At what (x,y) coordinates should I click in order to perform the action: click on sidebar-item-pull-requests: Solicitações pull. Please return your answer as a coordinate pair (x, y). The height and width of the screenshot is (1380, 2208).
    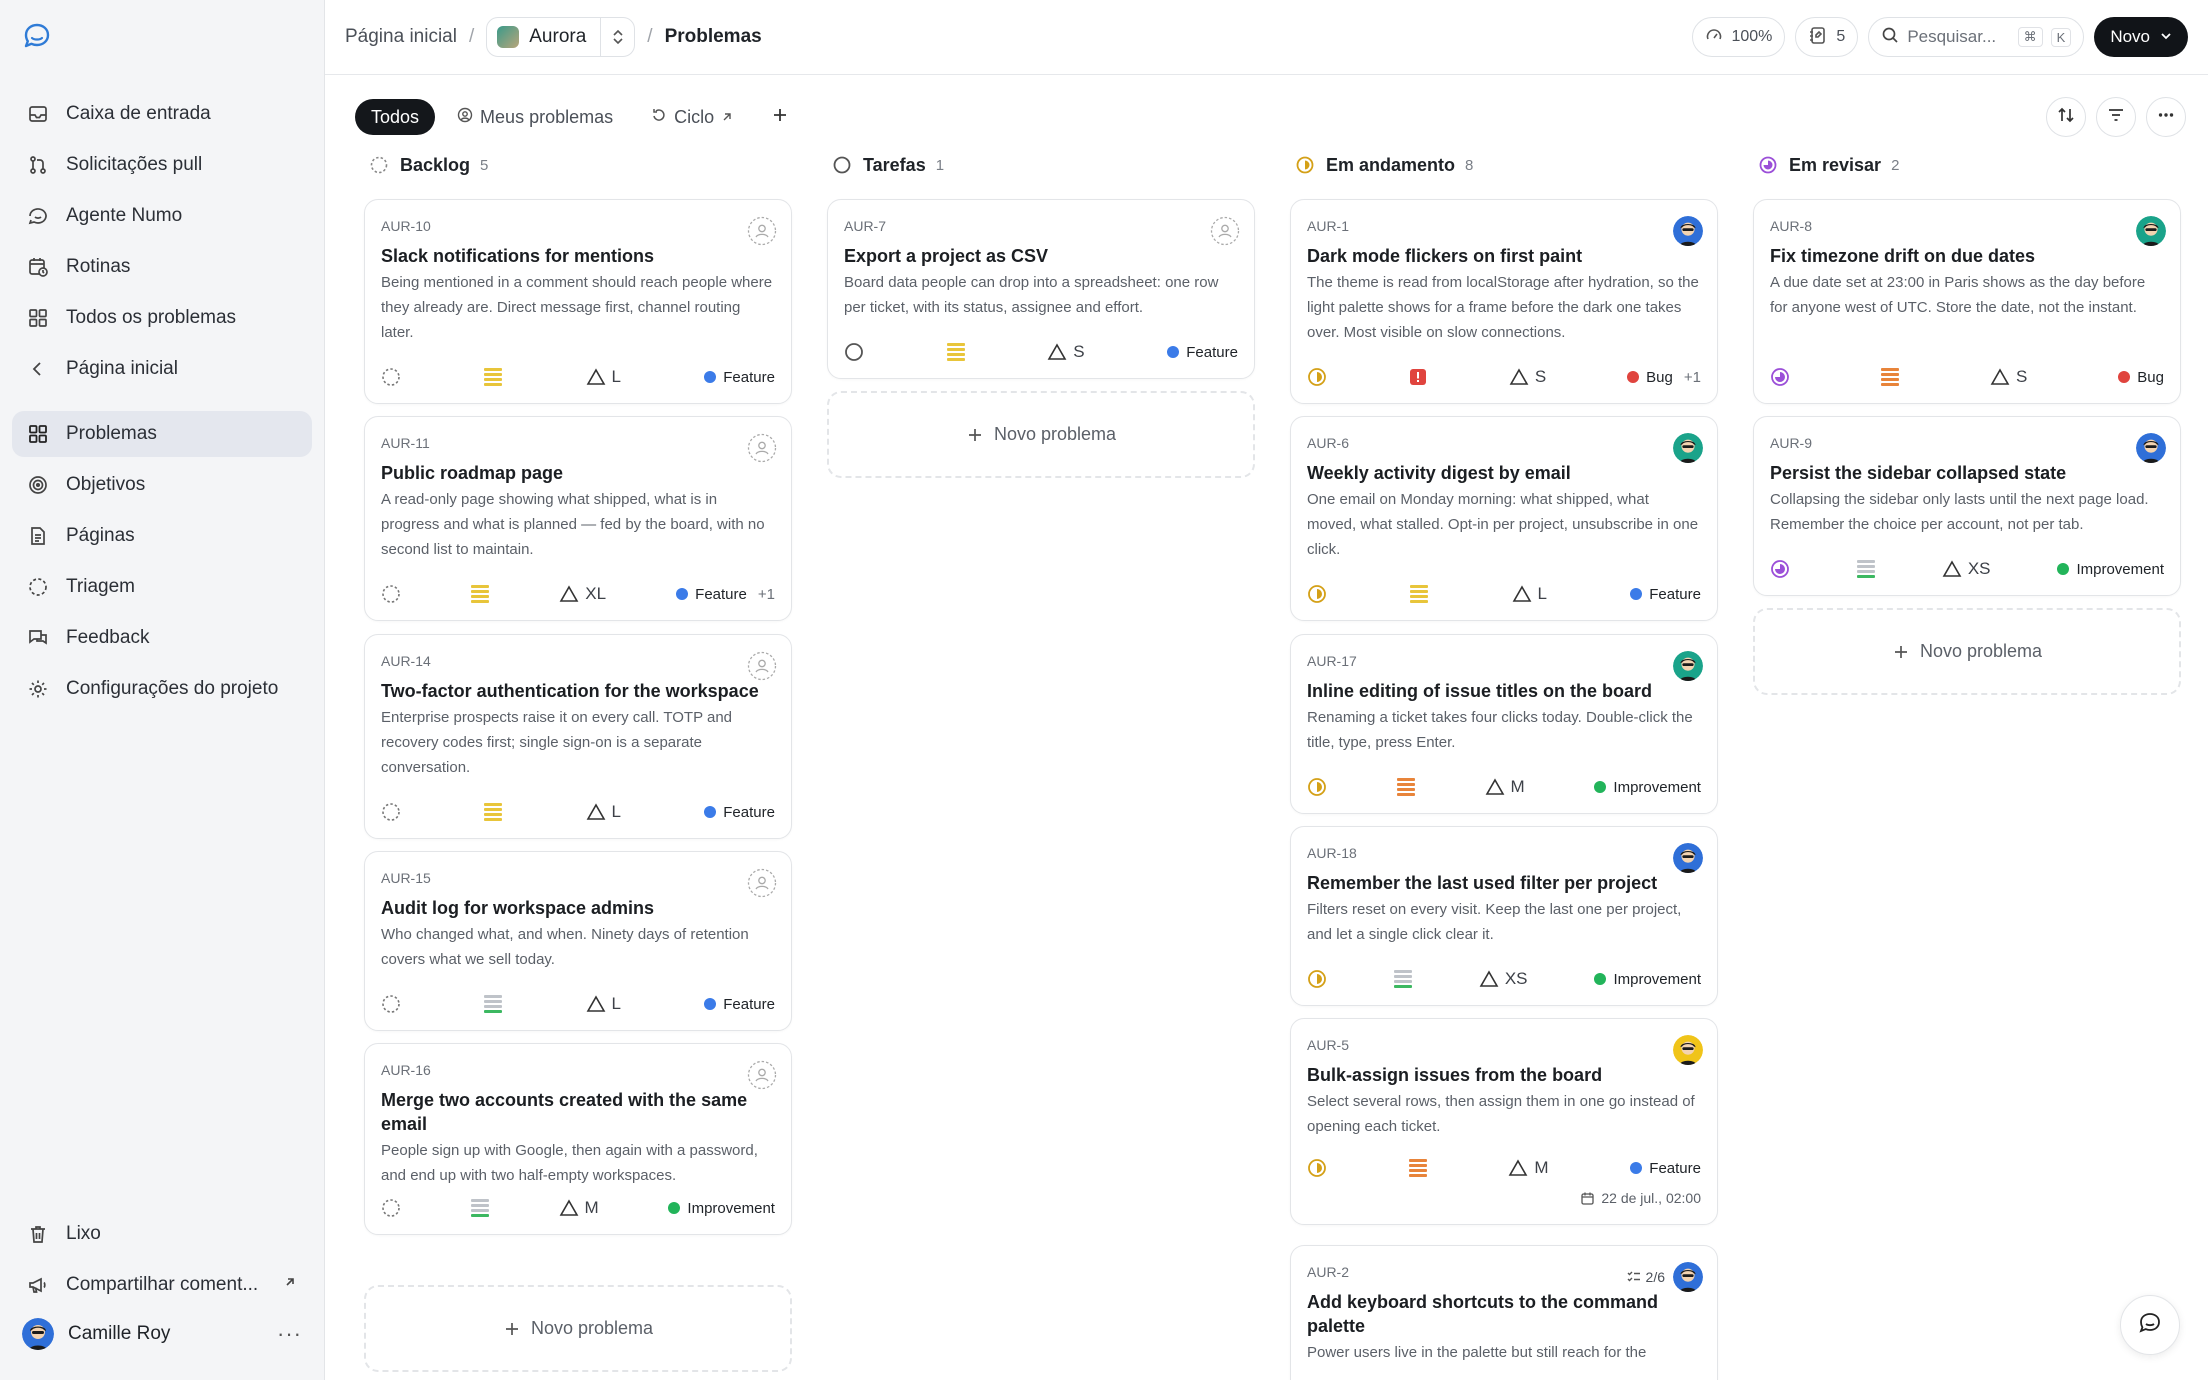
    Looking at the image, I should click on (162, 165).